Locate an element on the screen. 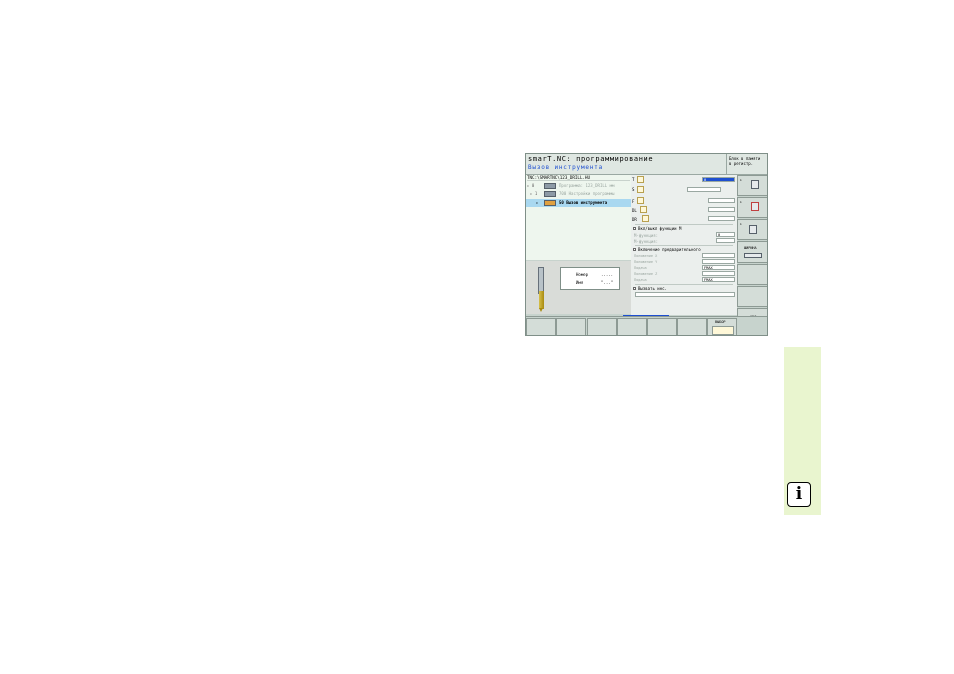 This screenshot has width=954, height=674. softkey-select: ВЫБОР is located at coordinates (722, 326).